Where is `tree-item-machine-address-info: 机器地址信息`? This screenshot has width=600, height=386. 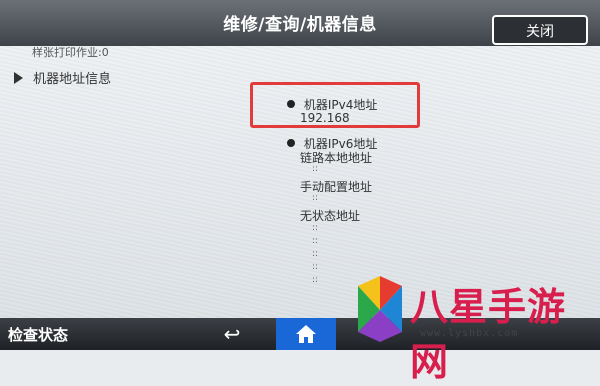
tree-item-machine-address-info: 机器地址信息 is located at coordinates (62, 77).